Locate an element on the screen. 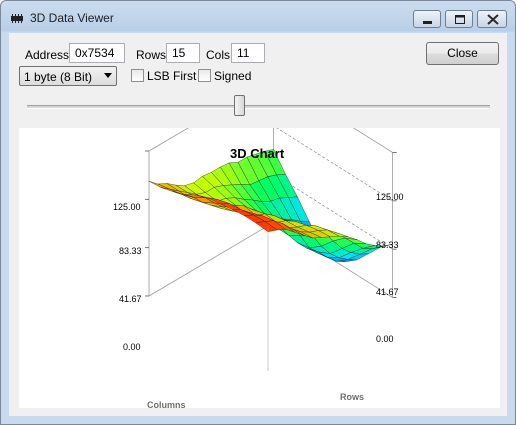 The height and width of the screenshot is (425, 516). signed-label: Signed is located at coordinates (233, 76).